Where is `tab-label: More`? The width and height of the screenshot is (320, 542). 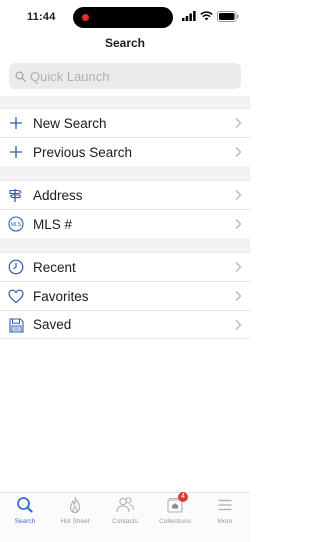
tab-label: More is located at coordinates (225, 521).